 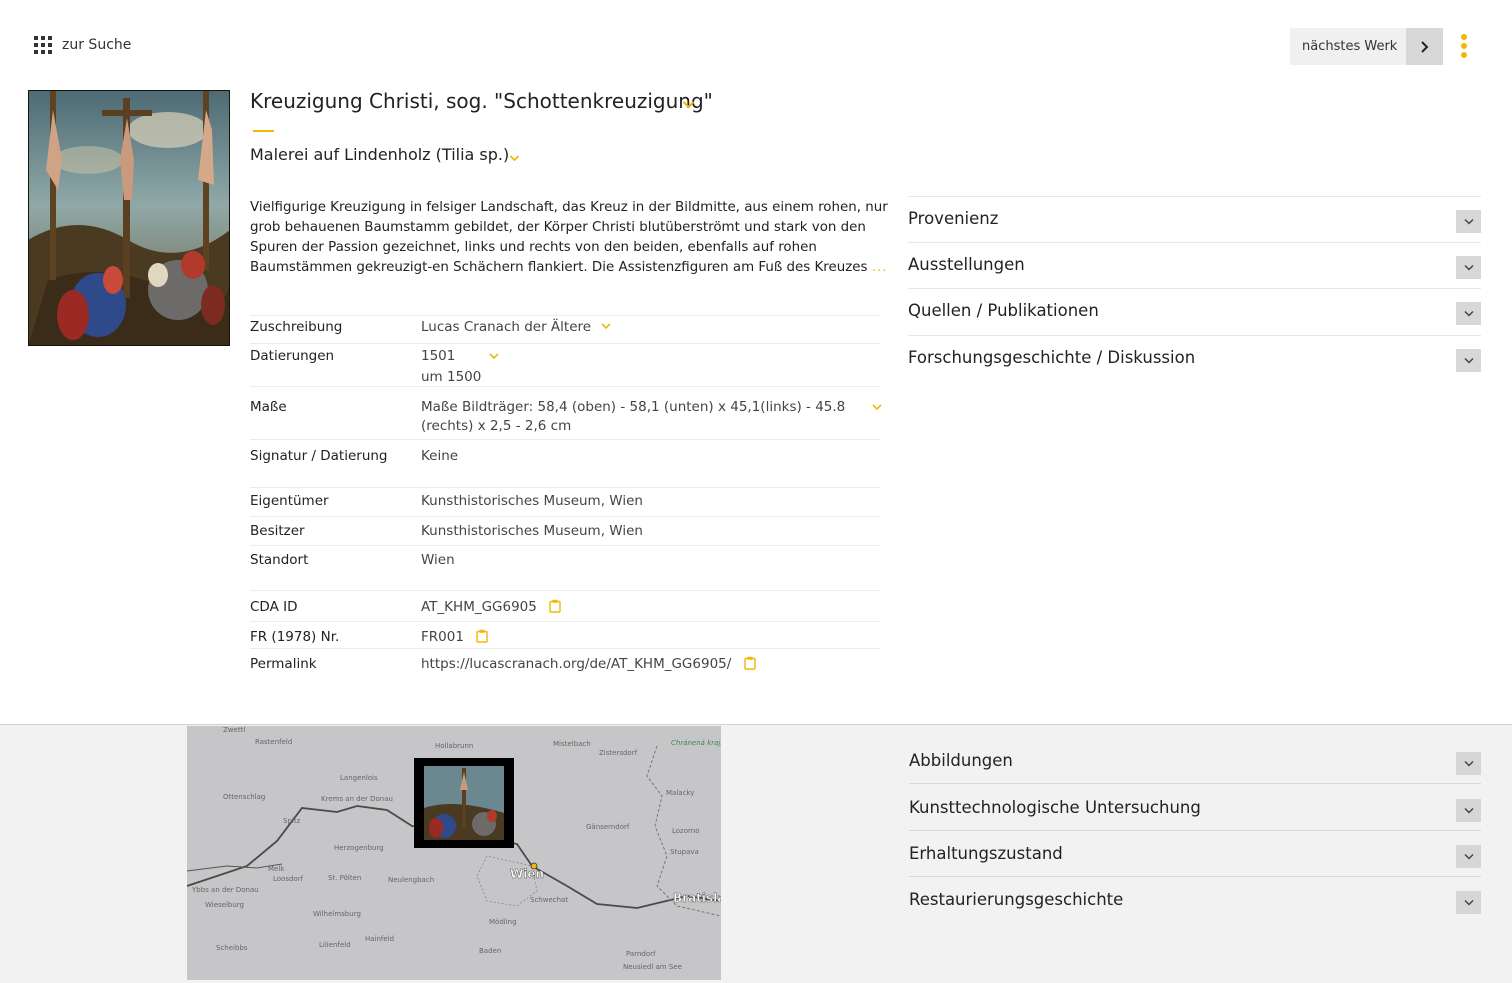 What do you see at coordinates (438, 356) in the screenshot?
I see `meta-value: 1501` at bounding box center [438, 356].